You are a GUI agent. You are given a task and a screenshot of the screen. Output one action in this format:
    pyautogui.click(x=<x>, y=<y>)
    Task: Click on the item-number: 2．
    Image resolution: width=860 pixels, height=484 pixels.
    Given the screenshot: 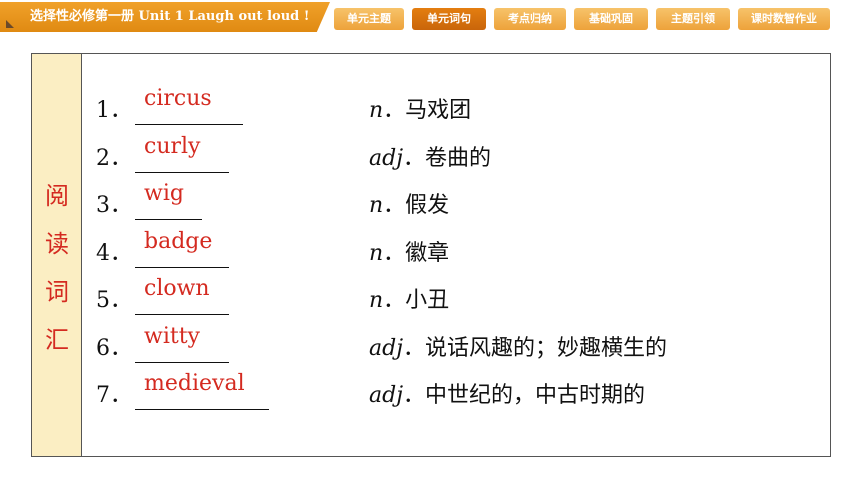 What is the action you would take?
    pyautogui.click(x=114, y=158)
    